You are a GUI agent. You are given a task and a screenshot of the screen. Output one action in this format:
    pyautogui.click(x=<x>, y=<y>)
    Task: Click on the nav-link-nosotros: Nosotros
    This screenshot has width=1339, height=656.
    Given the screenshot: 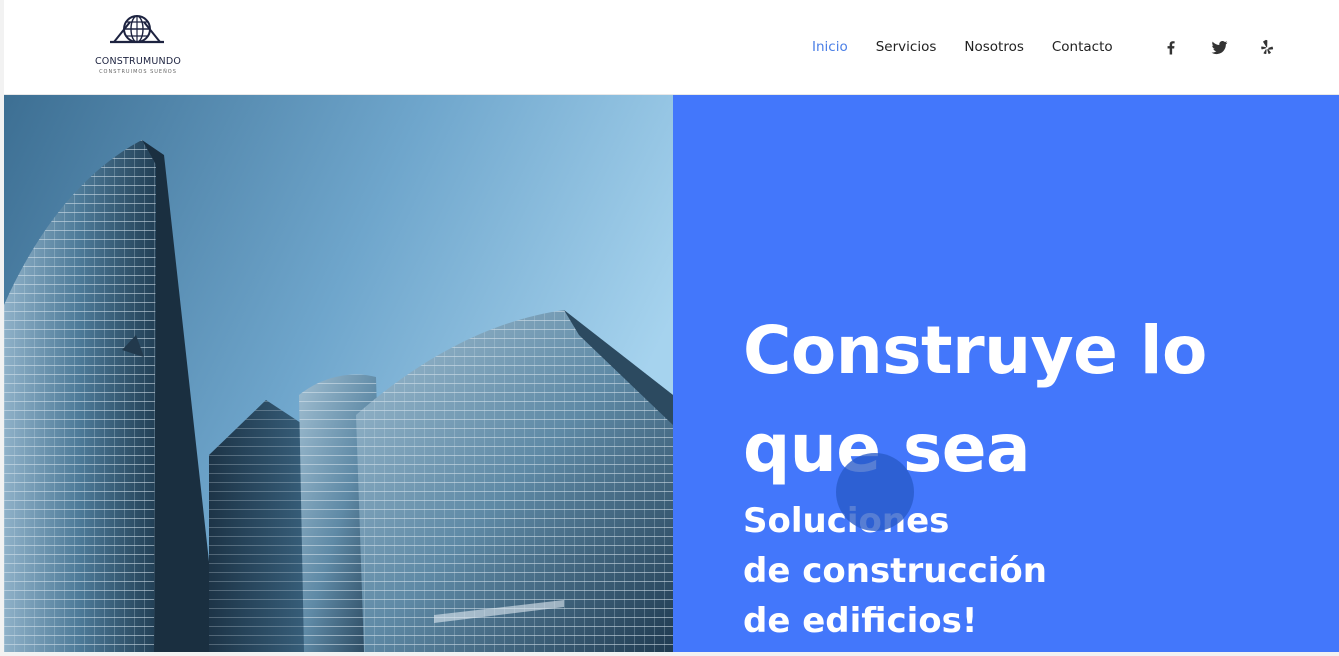 What is the action you would take?
    pyautogui.click(x=994, y=47)
    